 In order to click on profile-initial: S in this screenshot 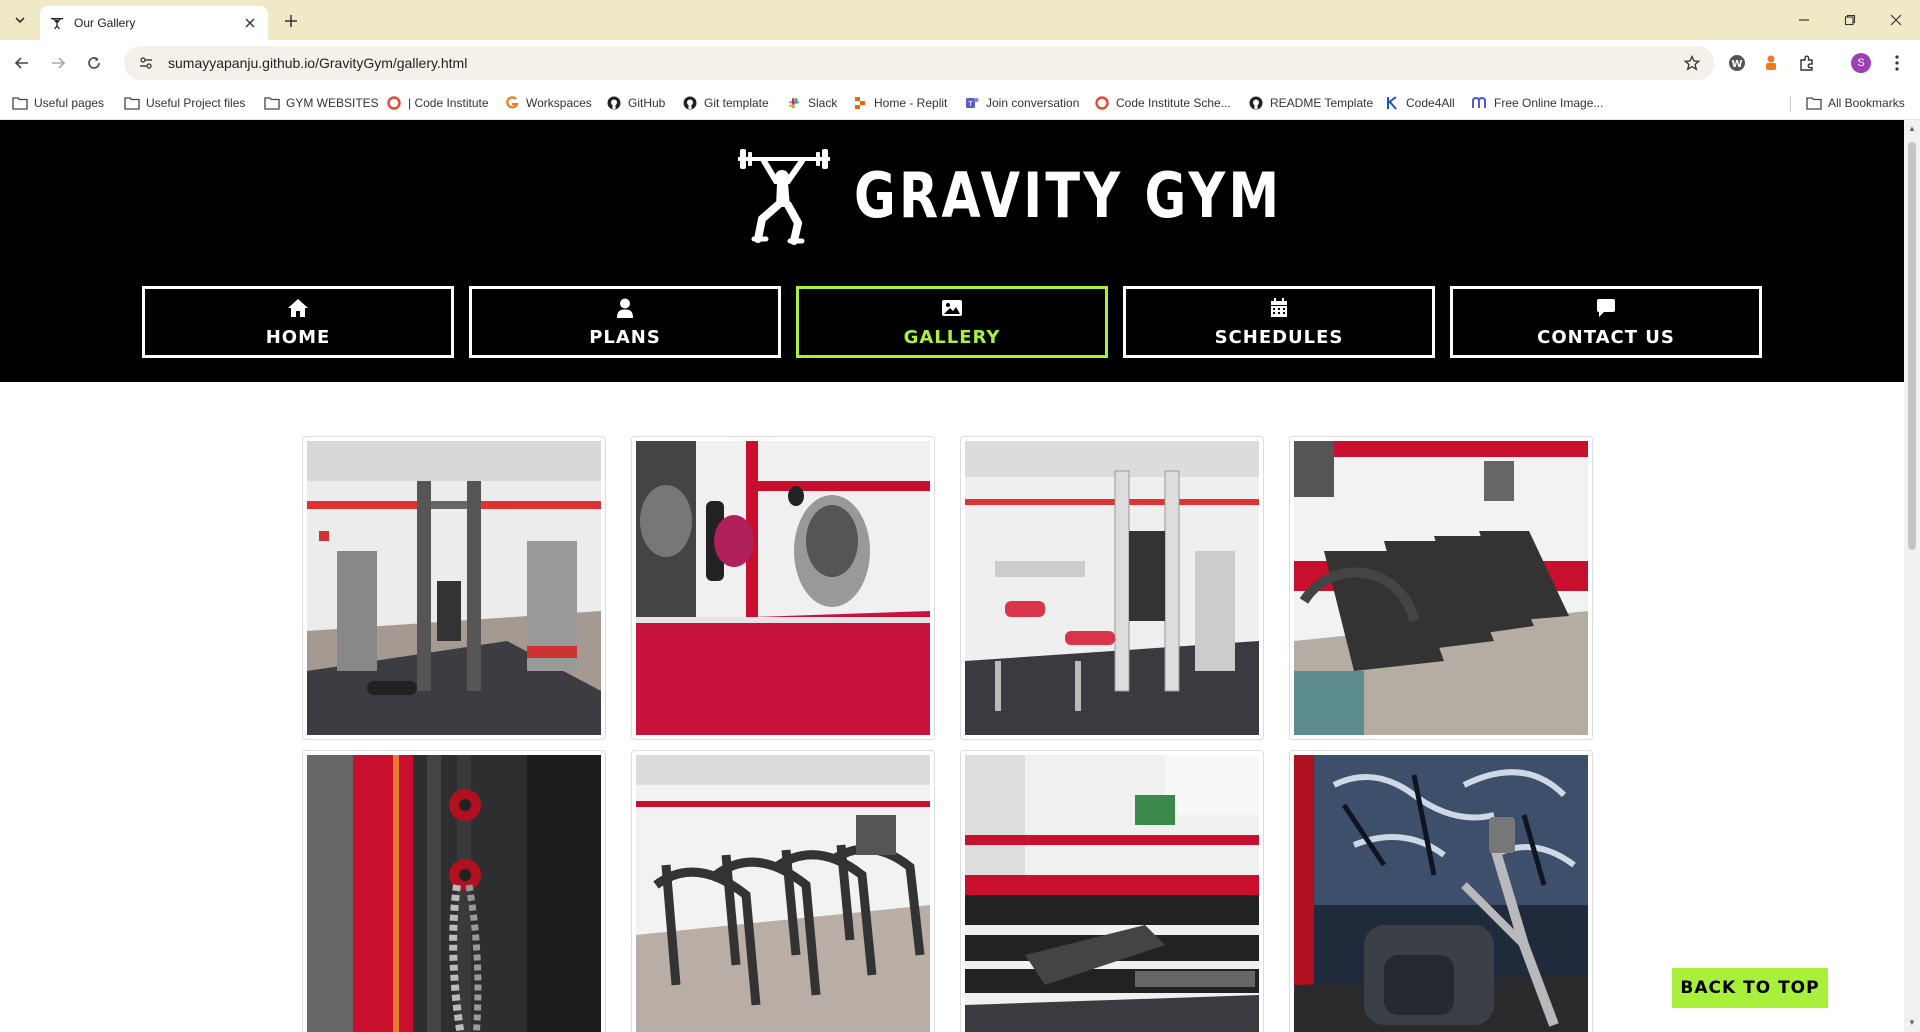, I will do `click(1861, 63)`.